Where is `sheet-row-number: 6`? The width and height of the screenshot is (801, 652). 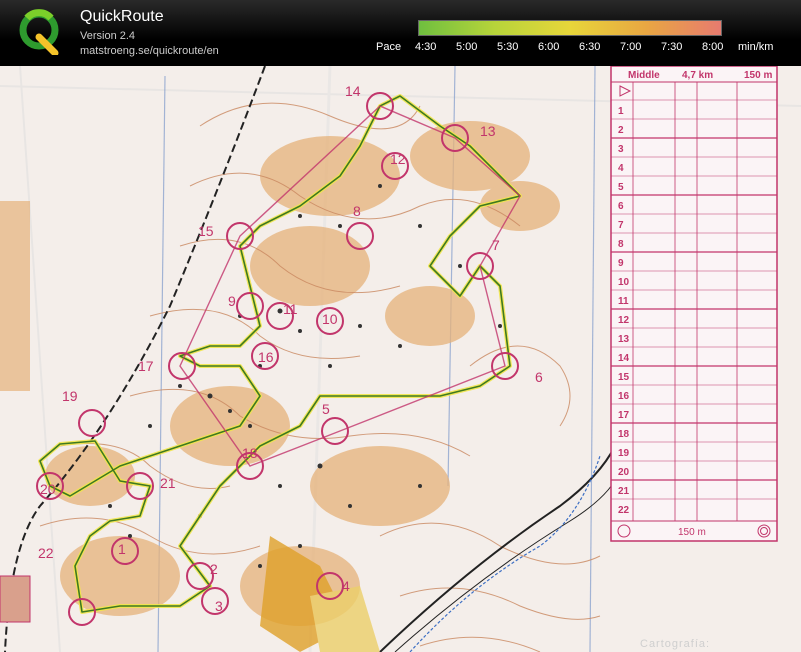
sheet-row-number: 6 is located at coordinates (621, 206).